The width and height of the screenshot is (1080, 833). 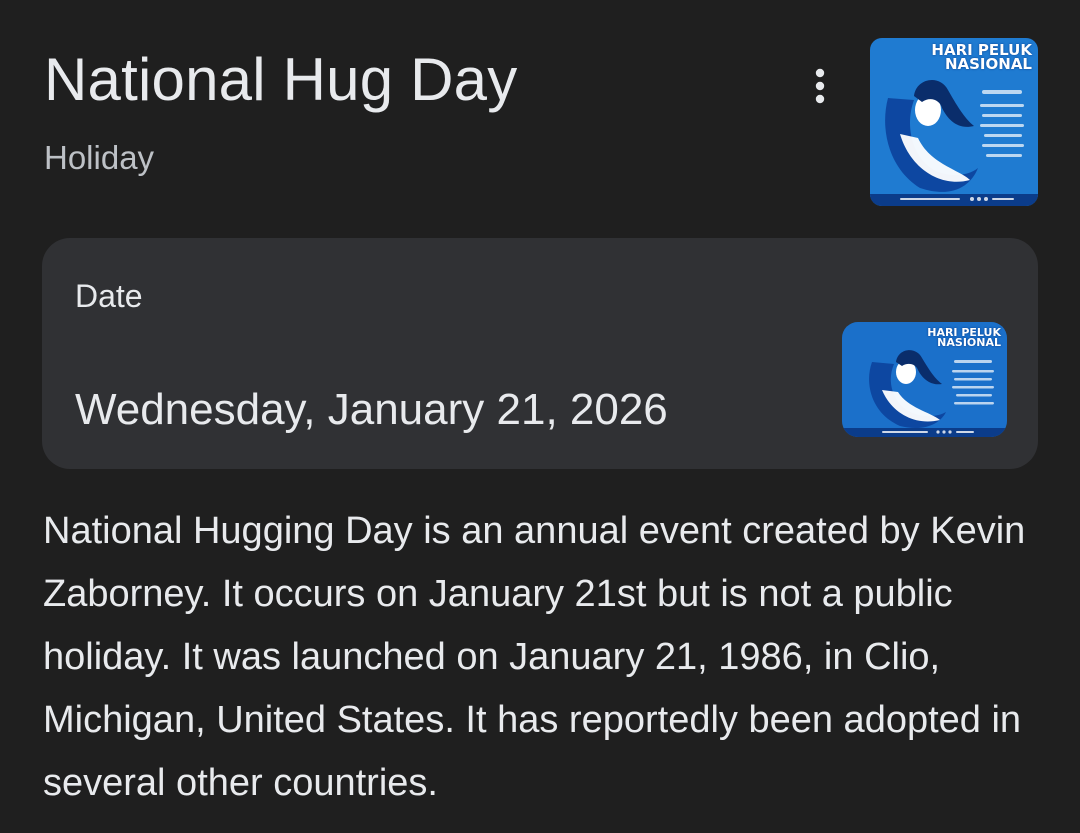 What do you see at coordinates (969, 343) in the screenshot?
I see `date-card-thumbnail-caption-line2: NASIONAL` at bounding box center [969, 343].